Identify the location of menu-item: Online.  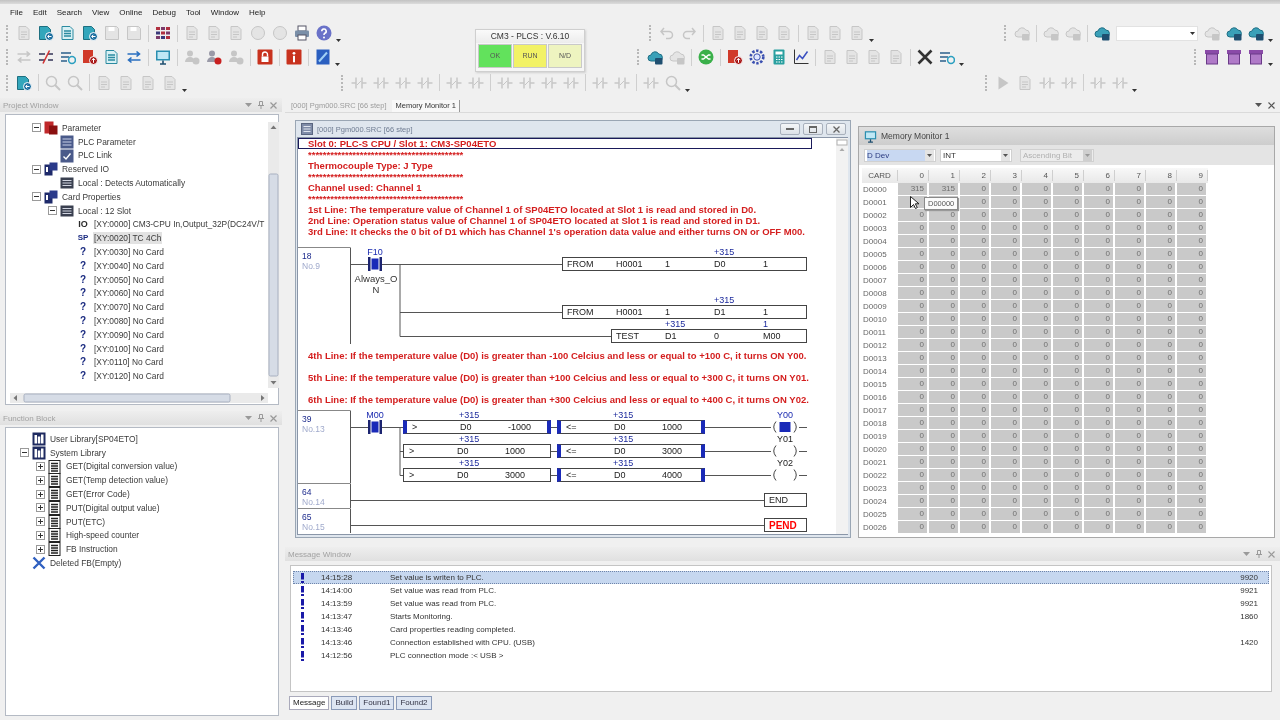
(131, 12).